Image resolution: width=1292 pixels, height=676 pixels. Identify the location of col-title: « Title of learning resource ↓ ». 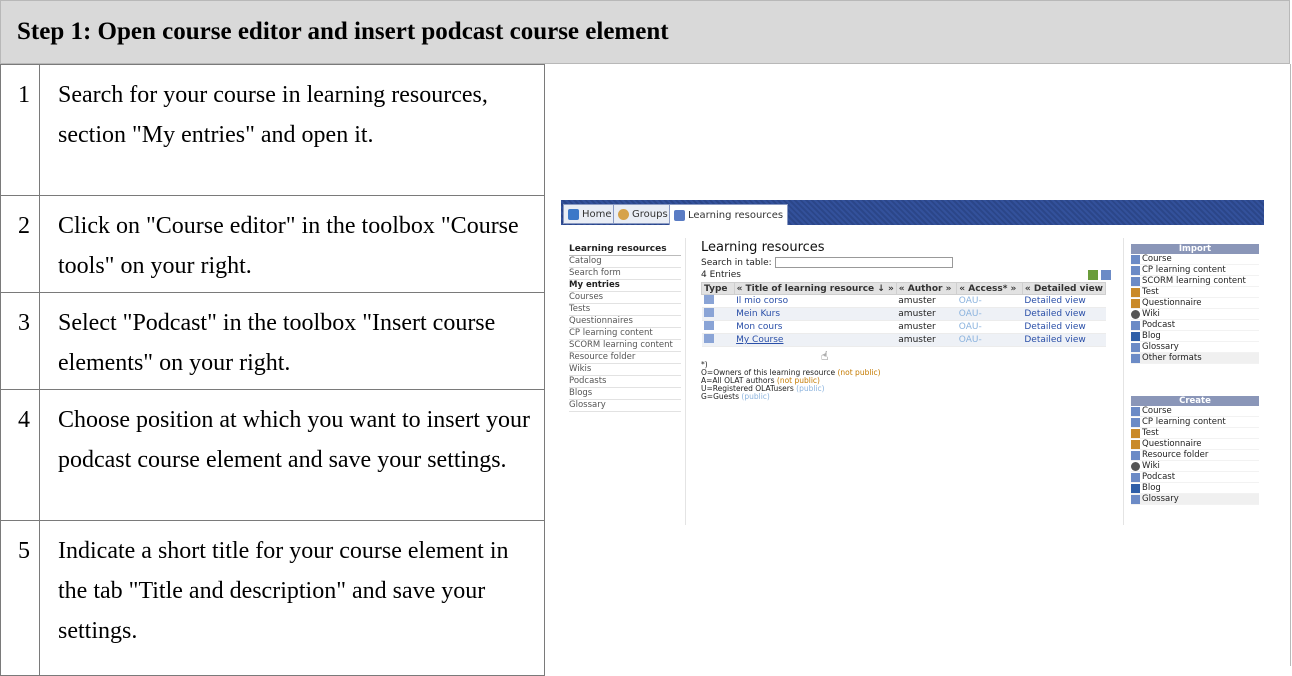
(815, 288).